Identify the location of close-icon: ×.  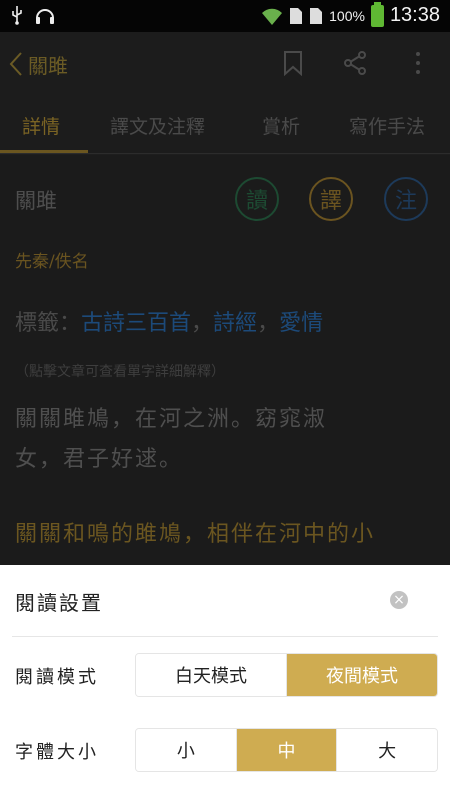
(399, 600).